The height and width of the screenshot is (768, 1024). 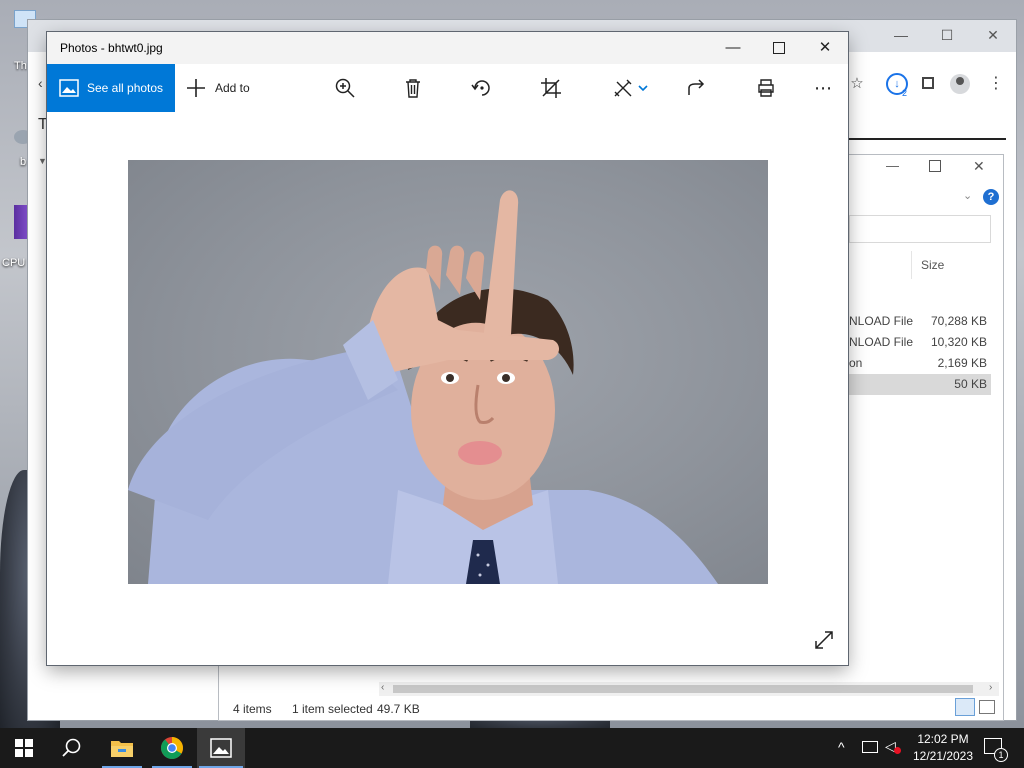 I want to click on print-button, so click(x=766, y=88).